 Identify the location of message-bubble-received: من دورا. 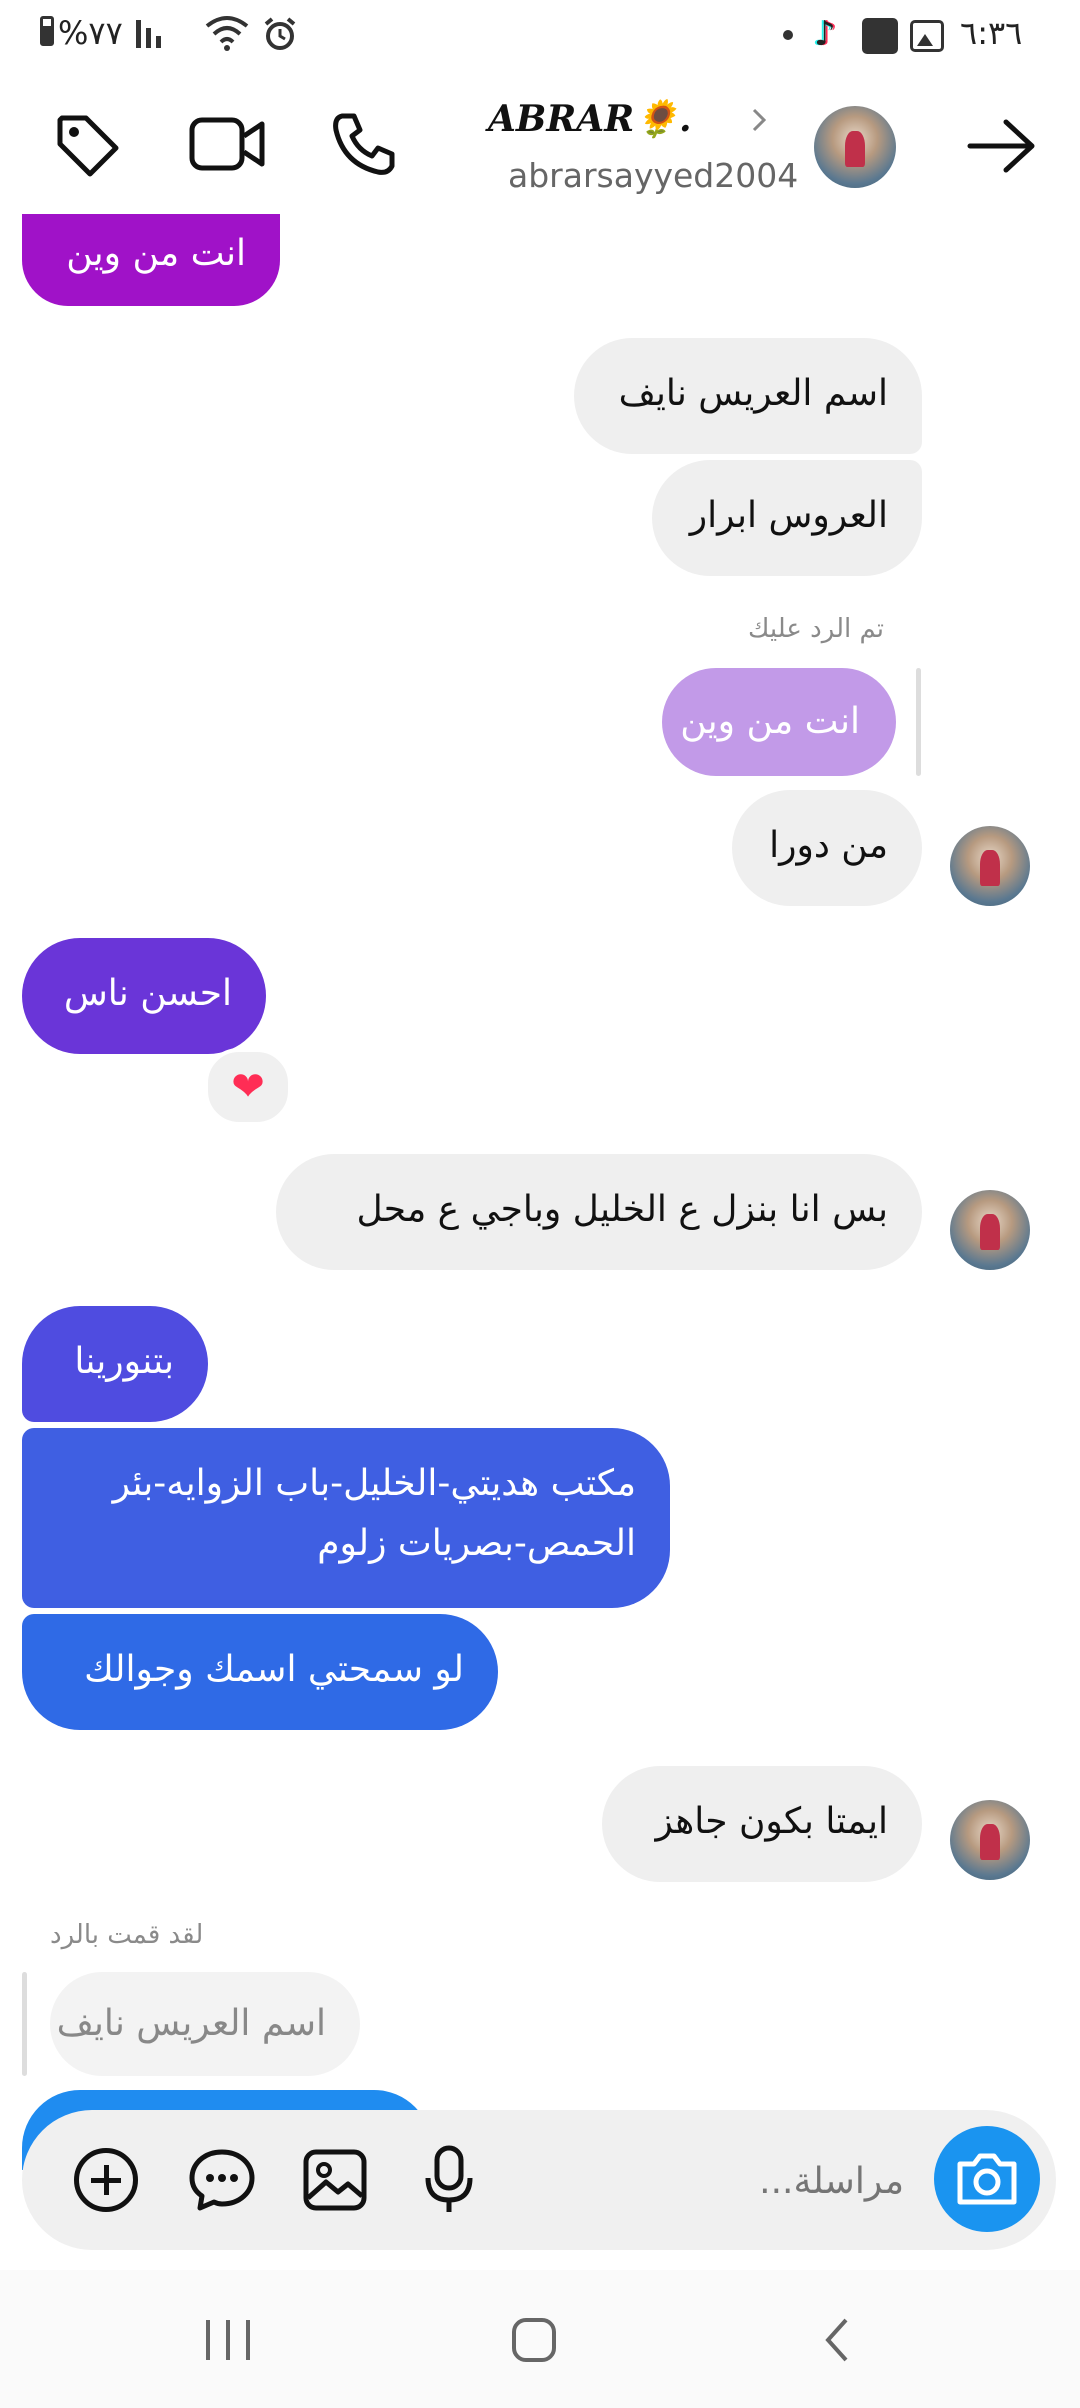
(827, 848).